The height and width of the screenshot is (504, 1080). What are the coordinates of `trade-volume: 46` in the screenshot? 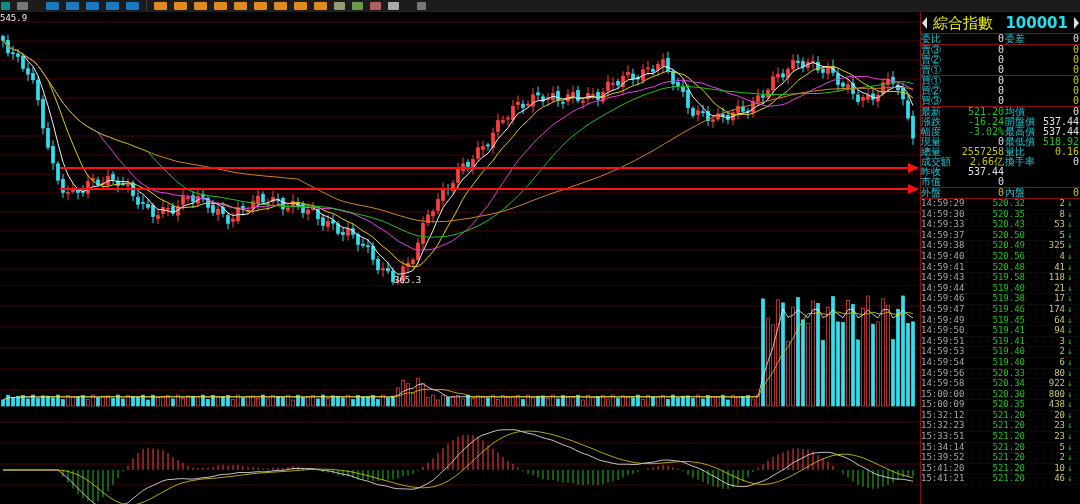 It's located at (1059, 479).